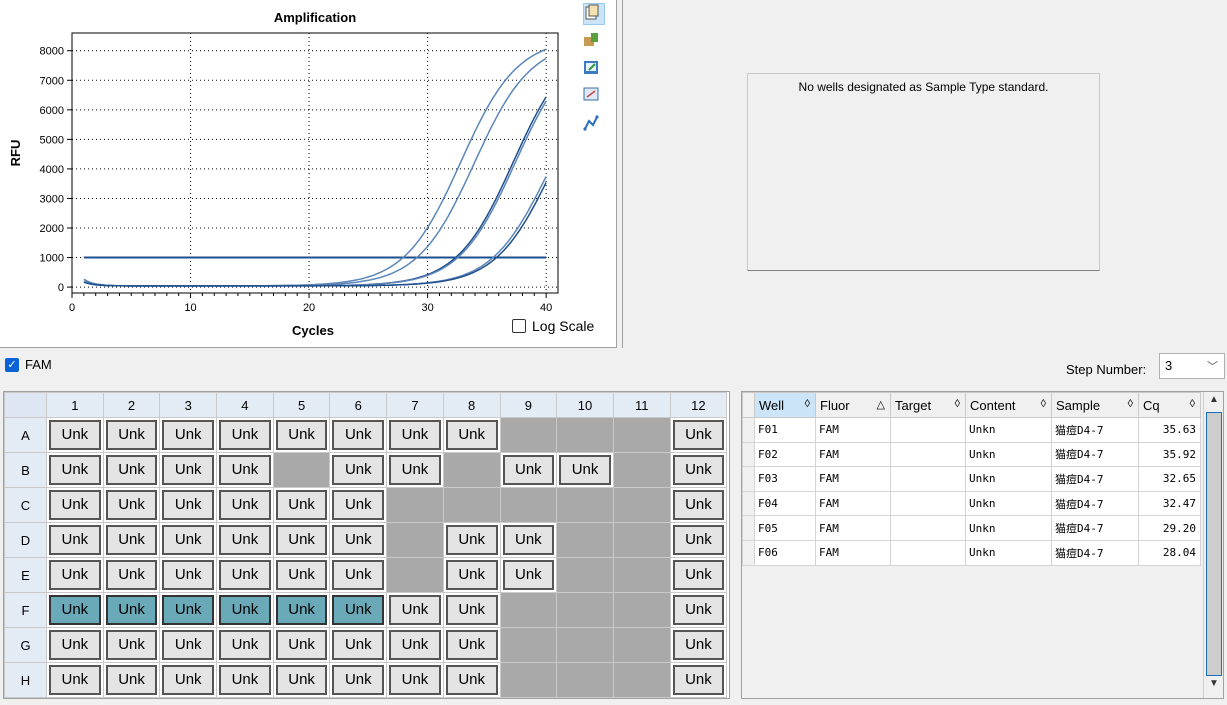 Image resolution: width=1227 pixels, height=705 pixels. Describe the element at coordinates (1214, 687) in the screenshot. I see `scroll-down-icon: ▼` at that location.